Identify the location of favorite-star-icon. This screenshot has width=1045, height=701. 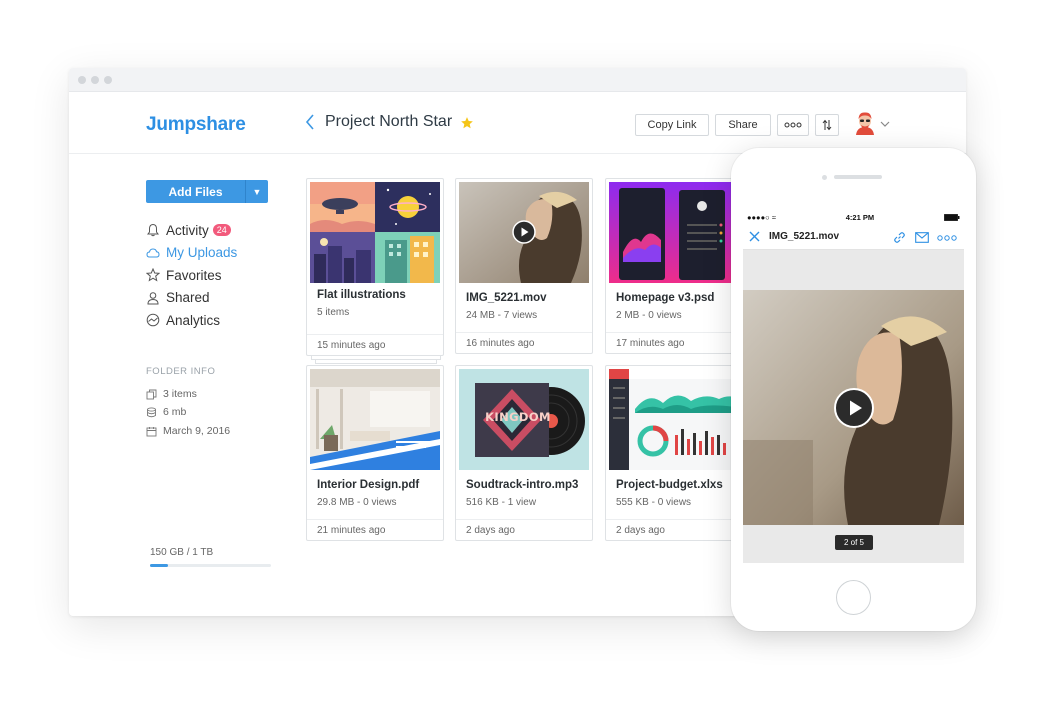
(467, 123).